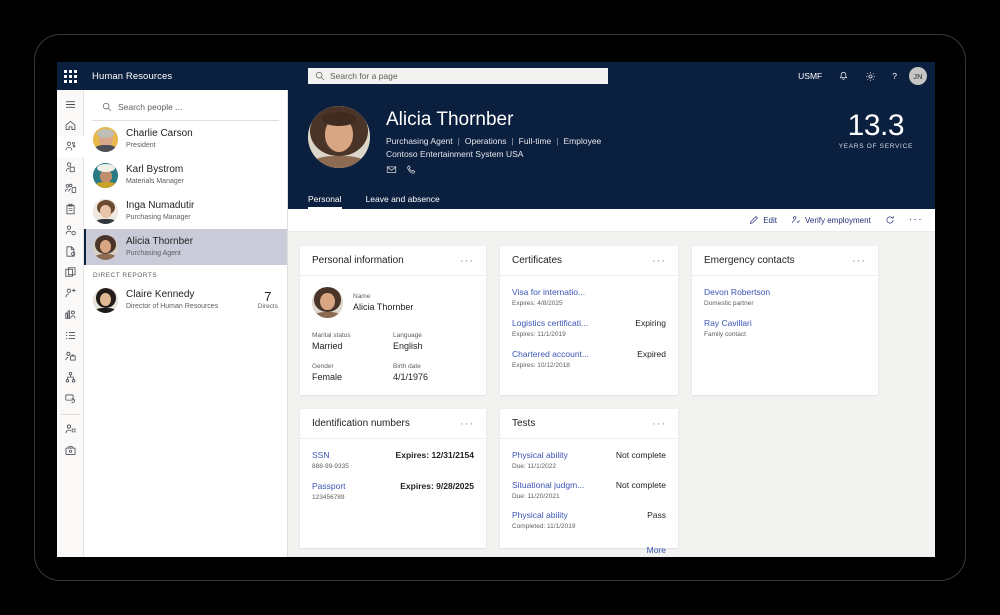 The width and height of the screenshot is (1000, 615). I want to click on directs-count-label: Directs, so click(267, 306).